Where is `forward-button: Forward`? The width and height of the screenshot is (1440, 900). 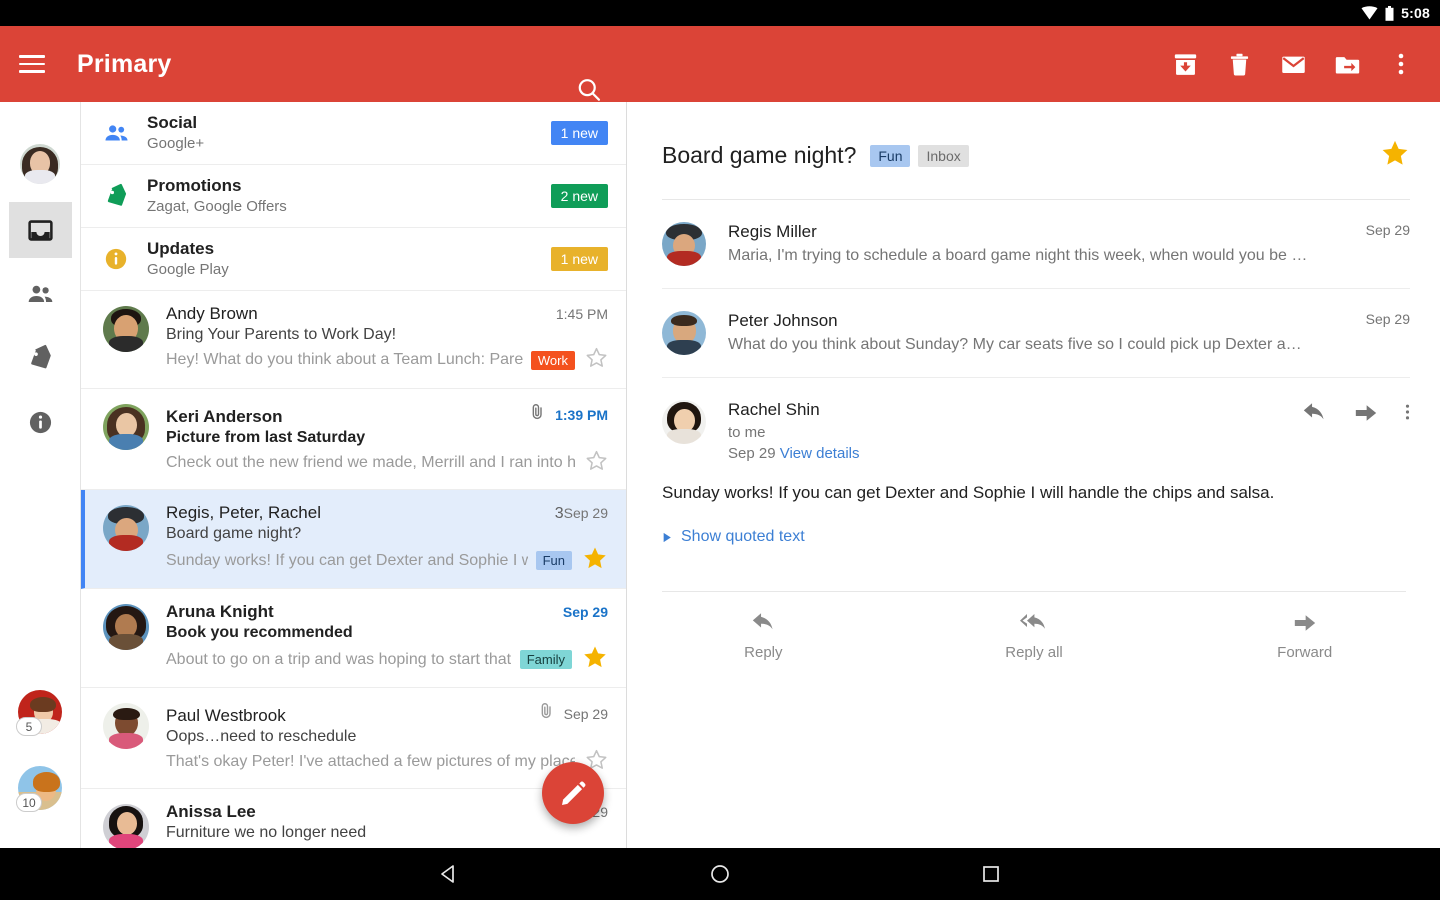 forward-button: Forward is located at coordinates (1304, 635).